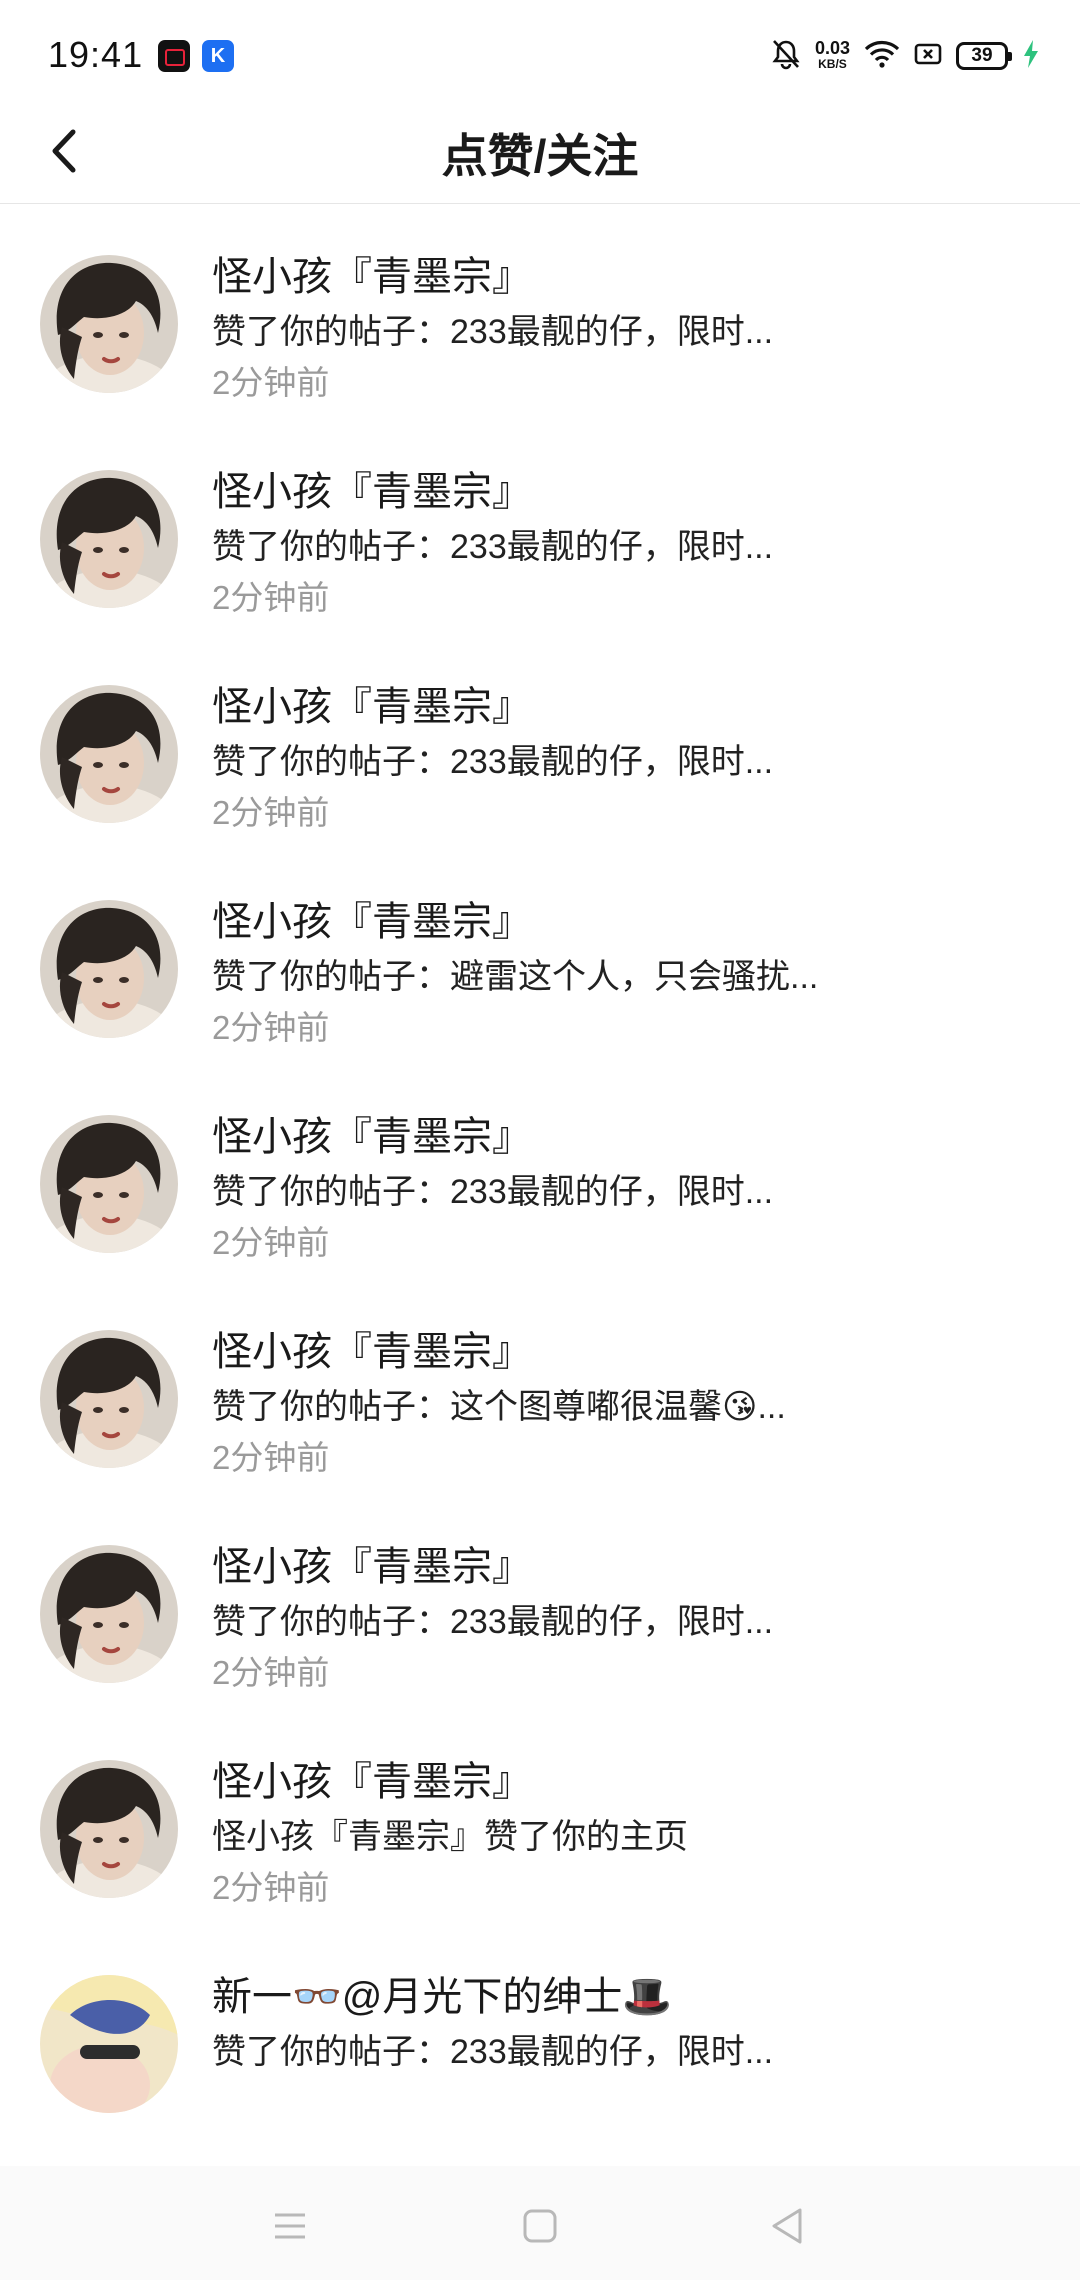 This screenshot has height=2280, width=1080. I want to click on network-speed: 0.03 KB/S, so click(832, 54).